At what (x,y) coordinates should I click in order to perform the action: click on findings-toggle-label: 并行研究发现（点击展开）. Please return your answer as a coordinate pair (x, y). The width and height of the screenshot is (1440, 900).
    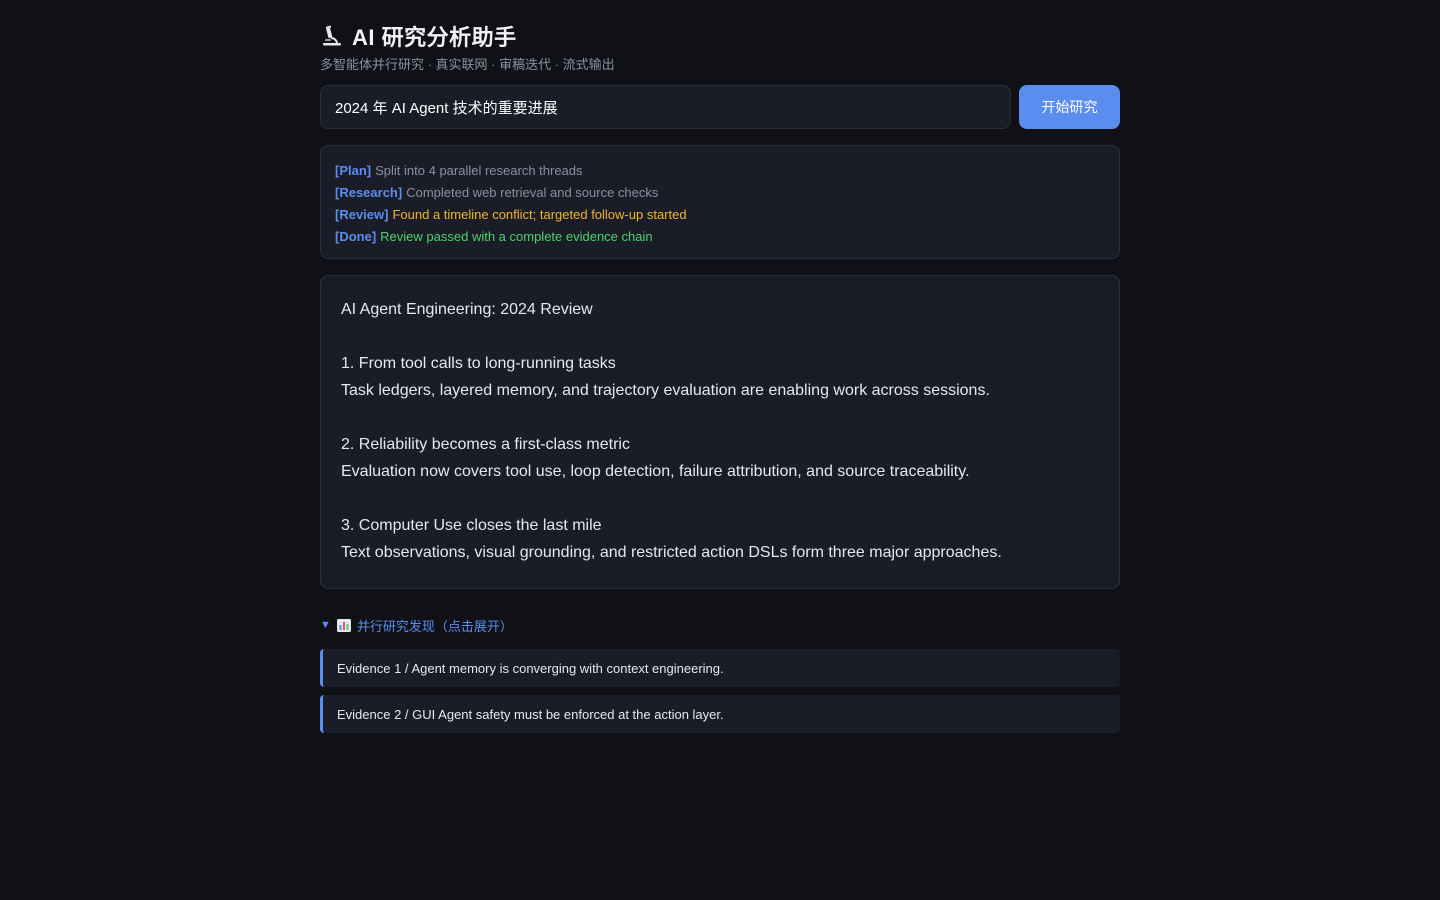
    Looking at the image, I should click on (434, 626).